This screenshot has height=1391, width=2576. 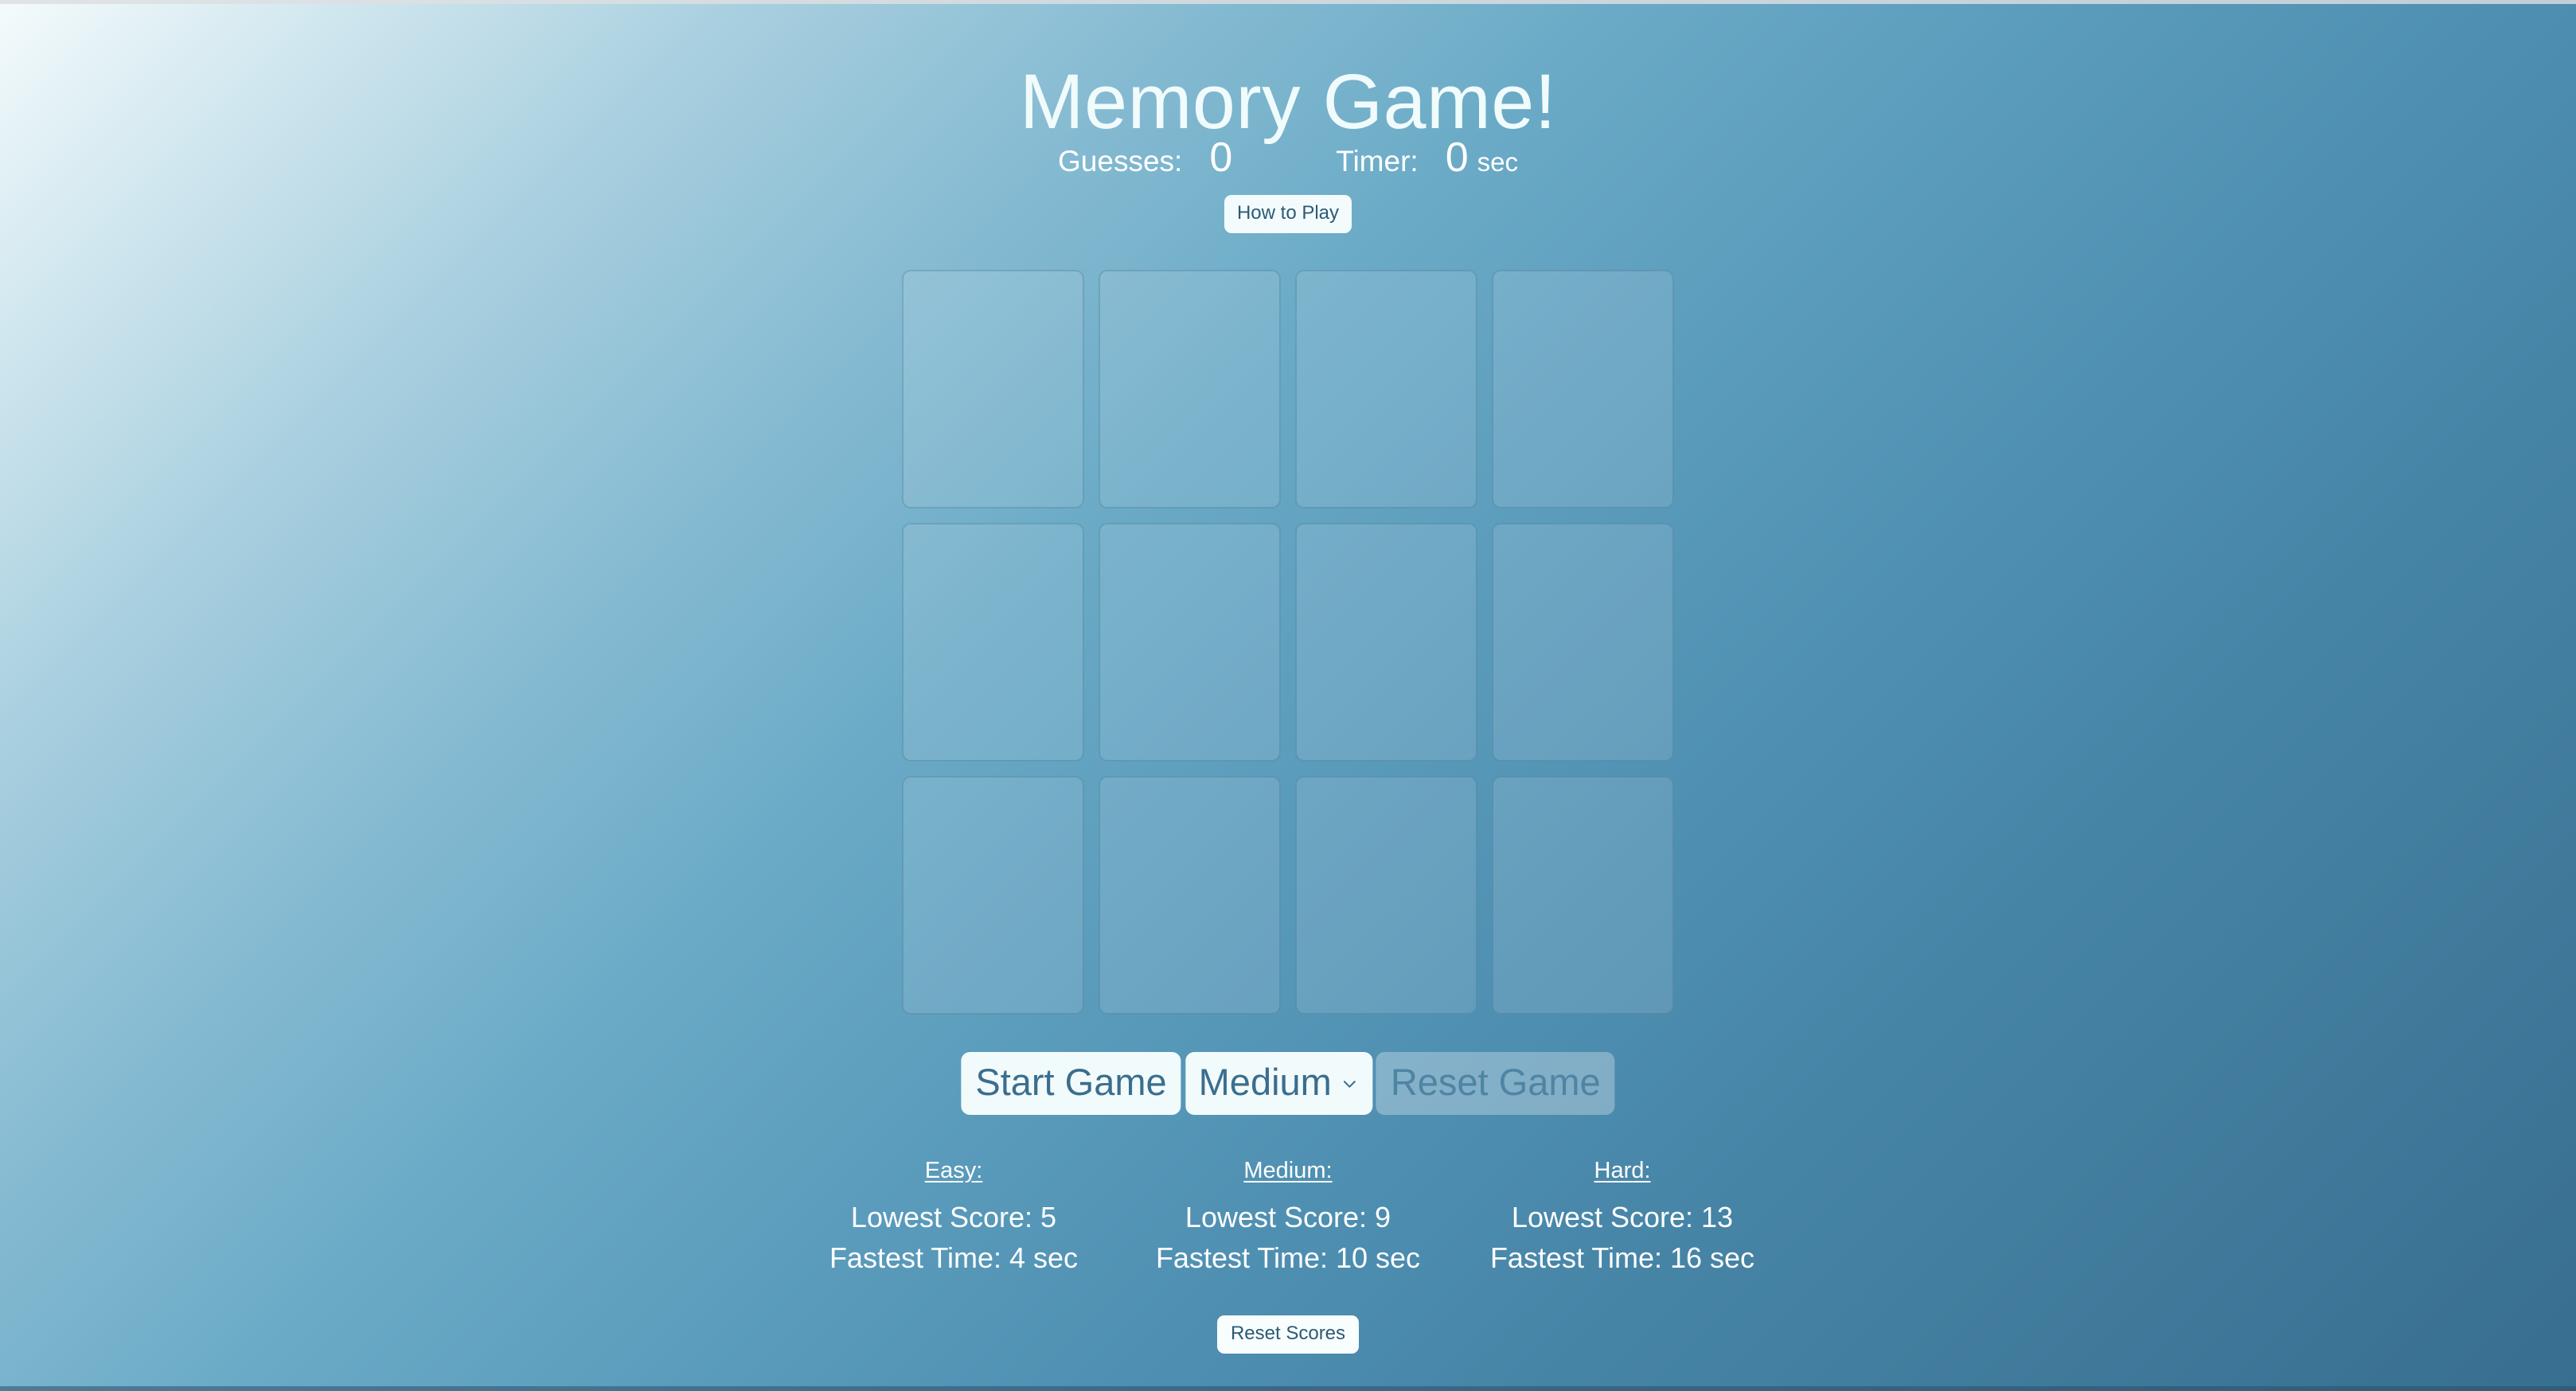 I want to click on difficulty-select-wrapper: Medium, so click(x=1279, y=1083).